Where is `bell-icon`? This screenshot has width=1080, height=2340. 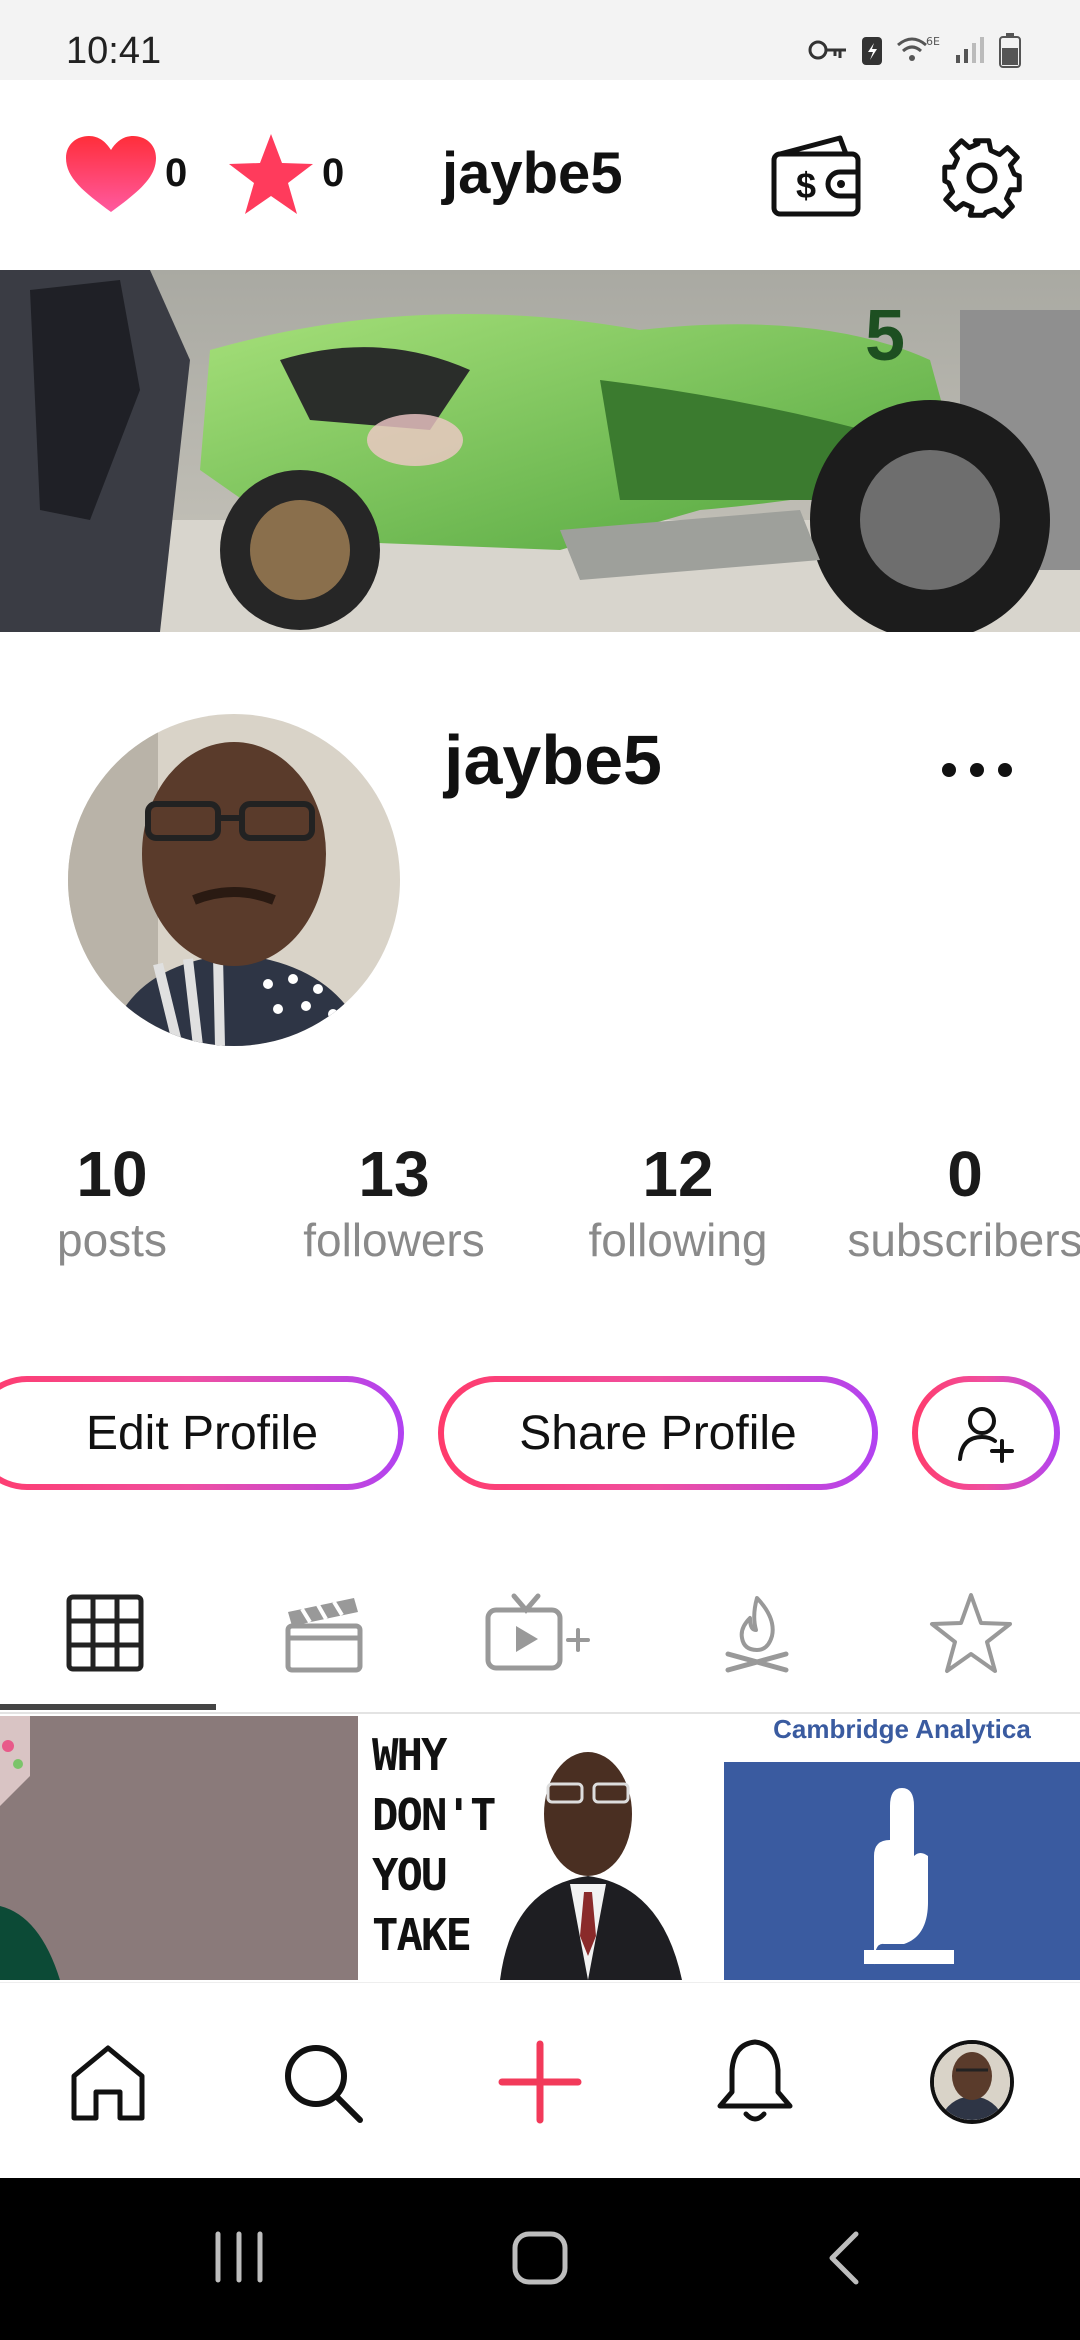
bell-icon is located at coordinates (755, 2080).